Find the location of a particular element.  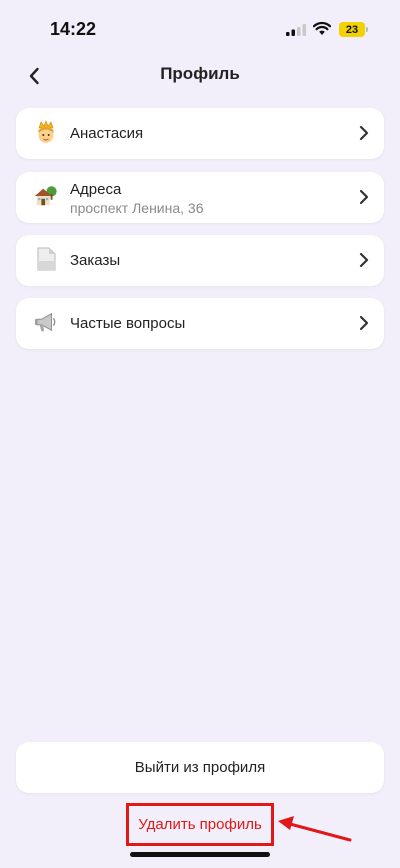

cellular-signal-icon is located at coordinates (296, 30).